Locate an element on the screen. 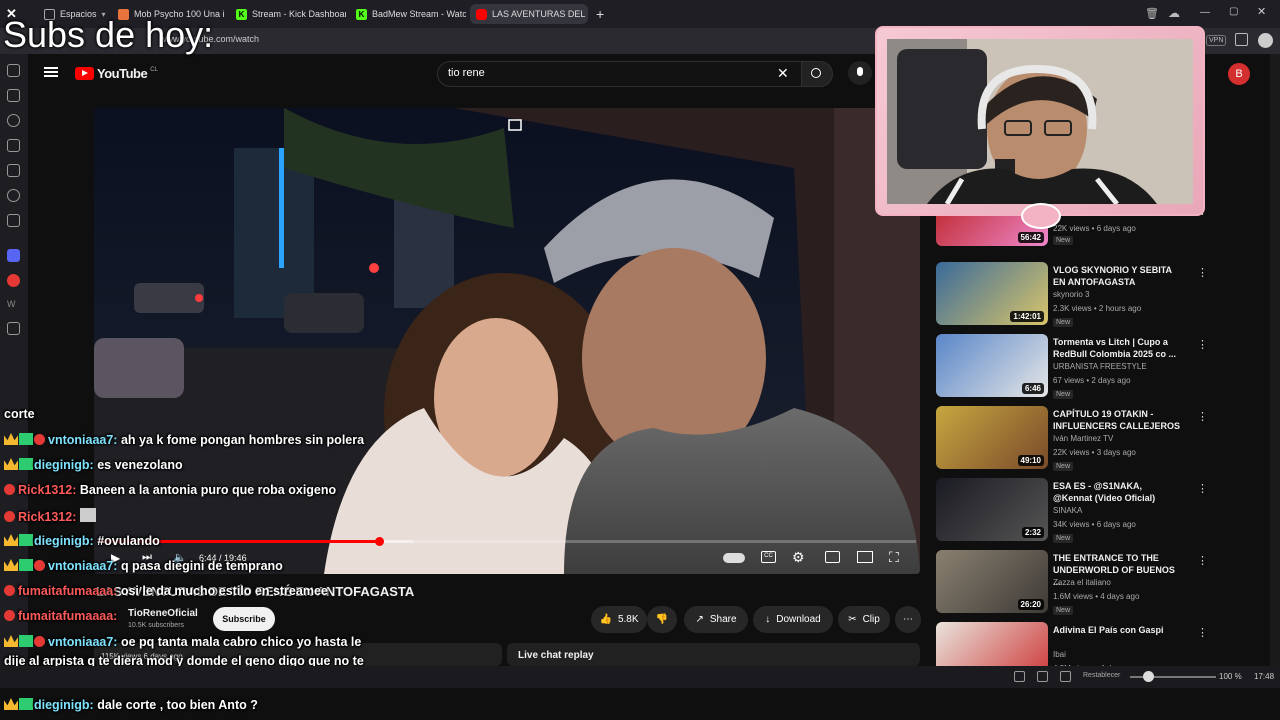 This screenshot has height=720, width=1280. mastodon-icon is located at coordinates (13, 255).